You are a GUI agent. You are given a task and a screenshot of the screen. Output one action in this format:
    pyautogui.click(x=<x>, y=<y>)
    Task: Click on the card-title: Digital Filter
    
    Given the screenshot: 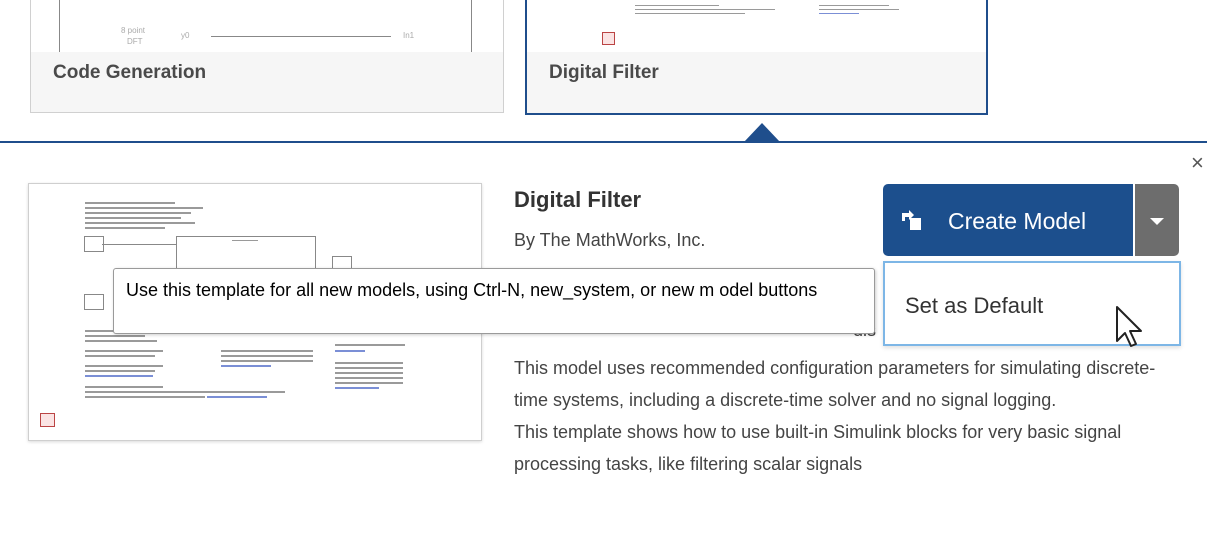 What is the action you would take?
    pyautogui.click(x=604, y=72)
    